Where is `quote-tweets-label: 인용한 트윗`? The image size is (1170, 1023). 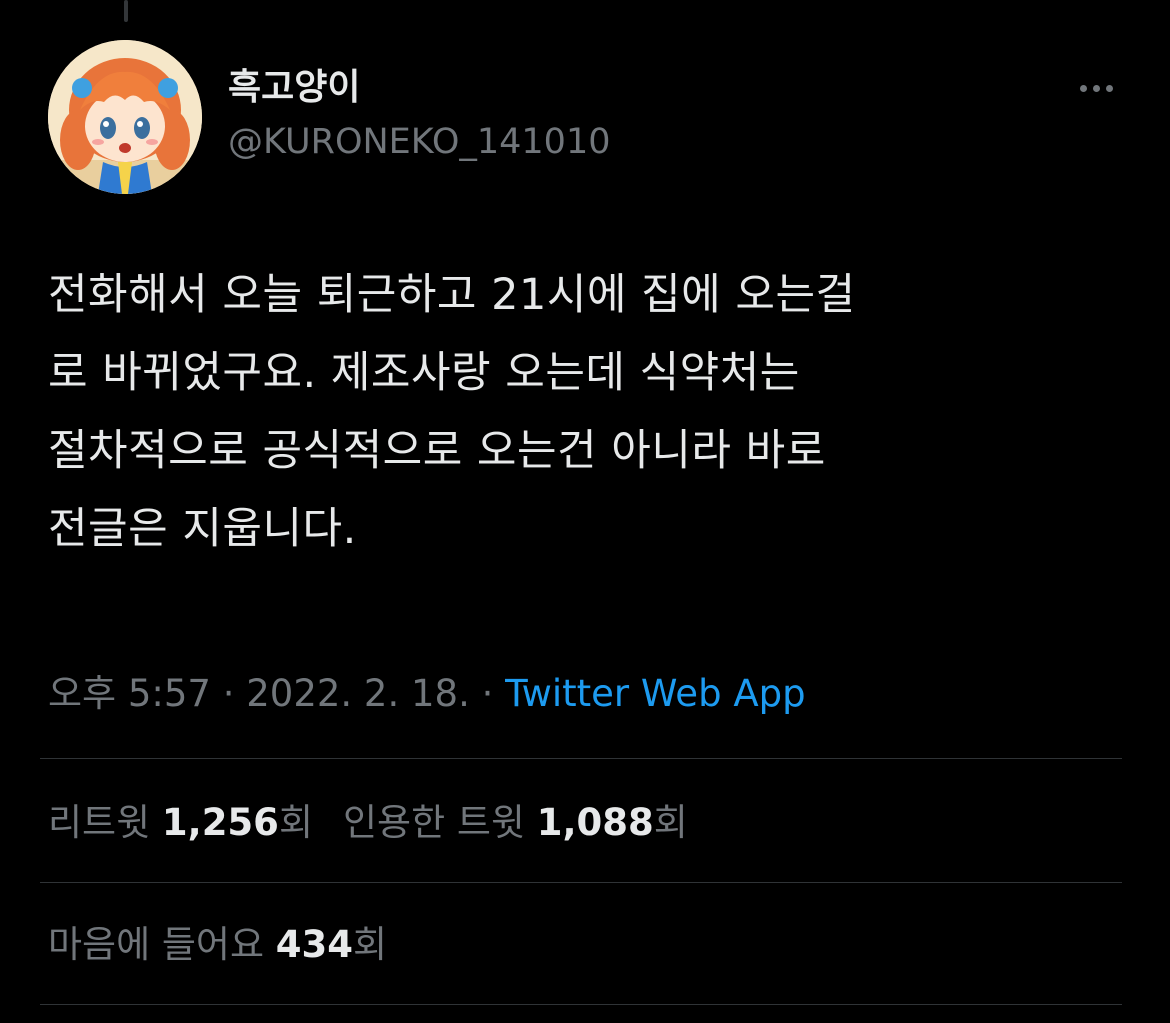 quote-tweets-label: 인용한 트윗 is located at coordinates (433, 822).